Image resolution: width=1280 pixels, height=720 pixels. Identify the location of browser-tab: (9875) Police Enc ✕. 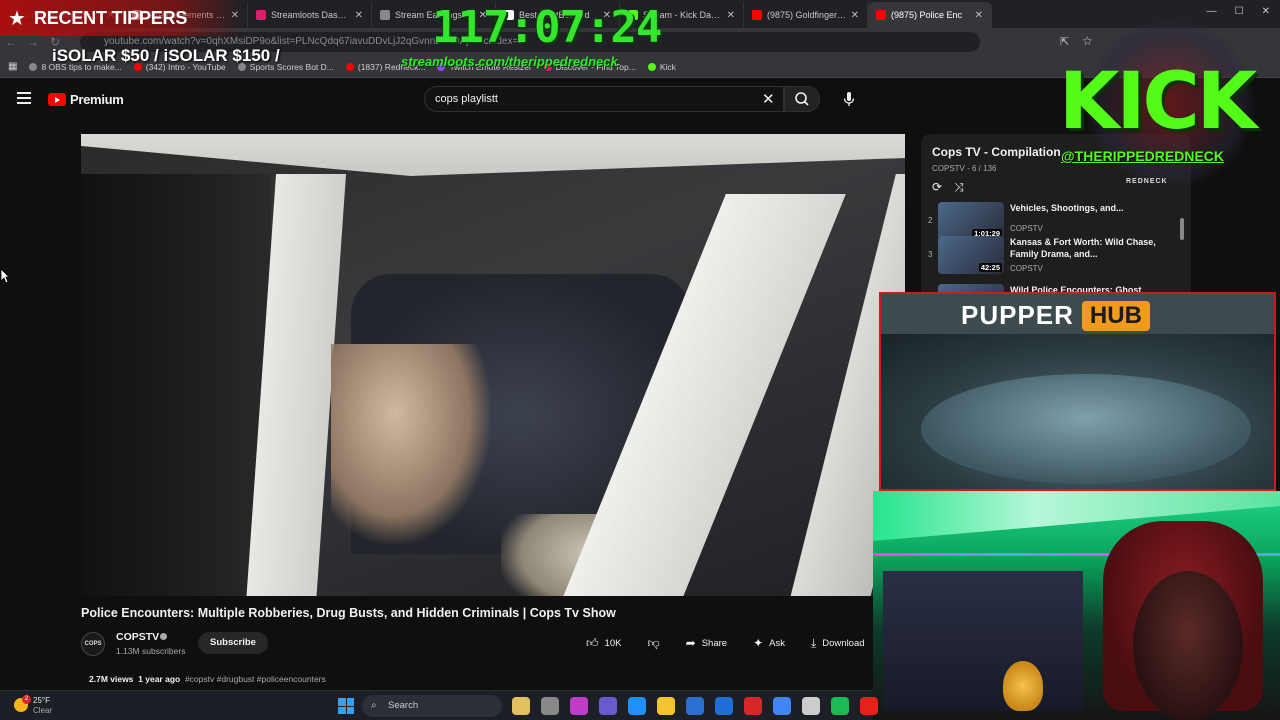
(930, 15).